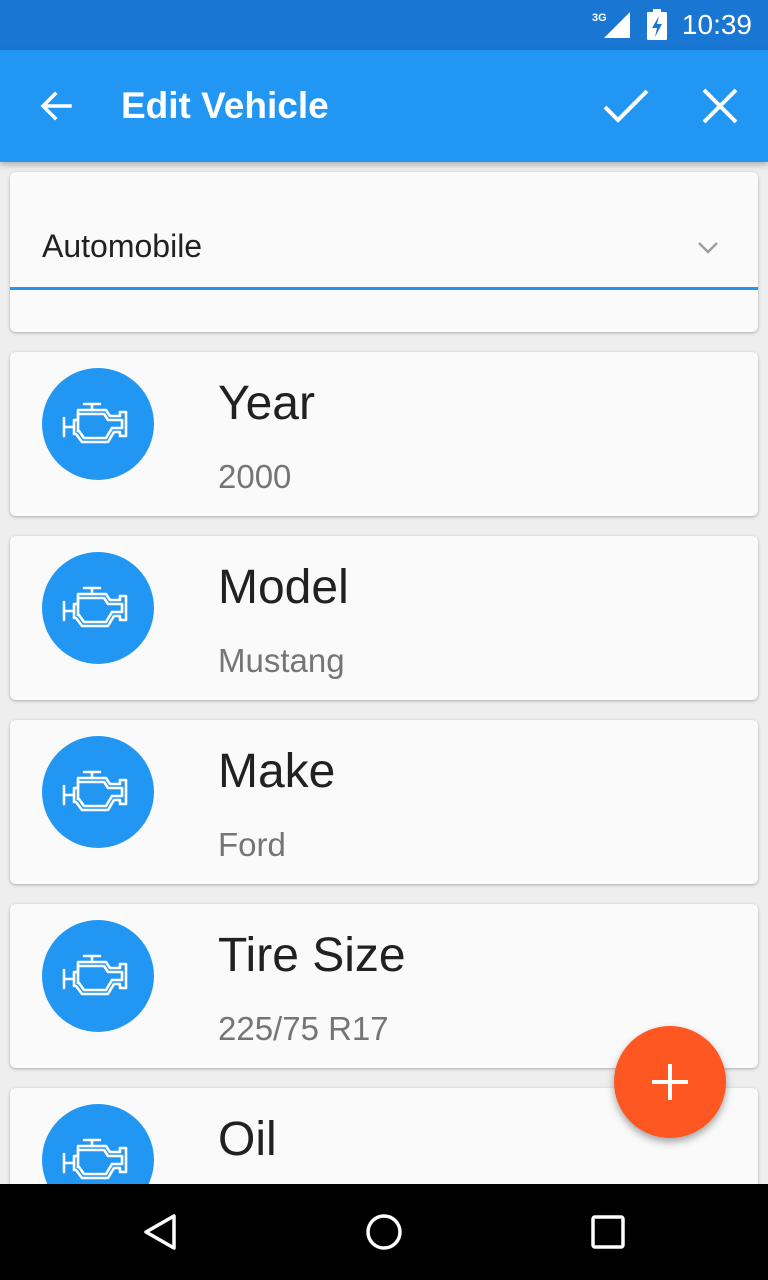 The width and height of the screenshot is (768, 1280). Describe the element at coordinates (252, 844) in the screenshot. I see `field-value: Ford` at that location.